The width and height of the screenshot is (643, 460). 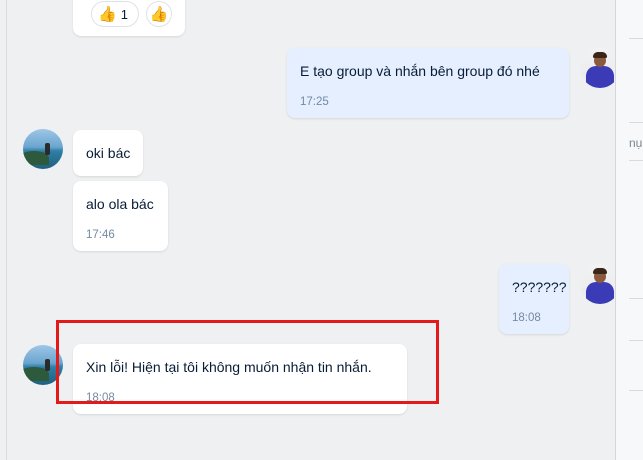 I want to click on message-bubble-incoming: alo ola bác 17:46, so click(x=120, y=216).